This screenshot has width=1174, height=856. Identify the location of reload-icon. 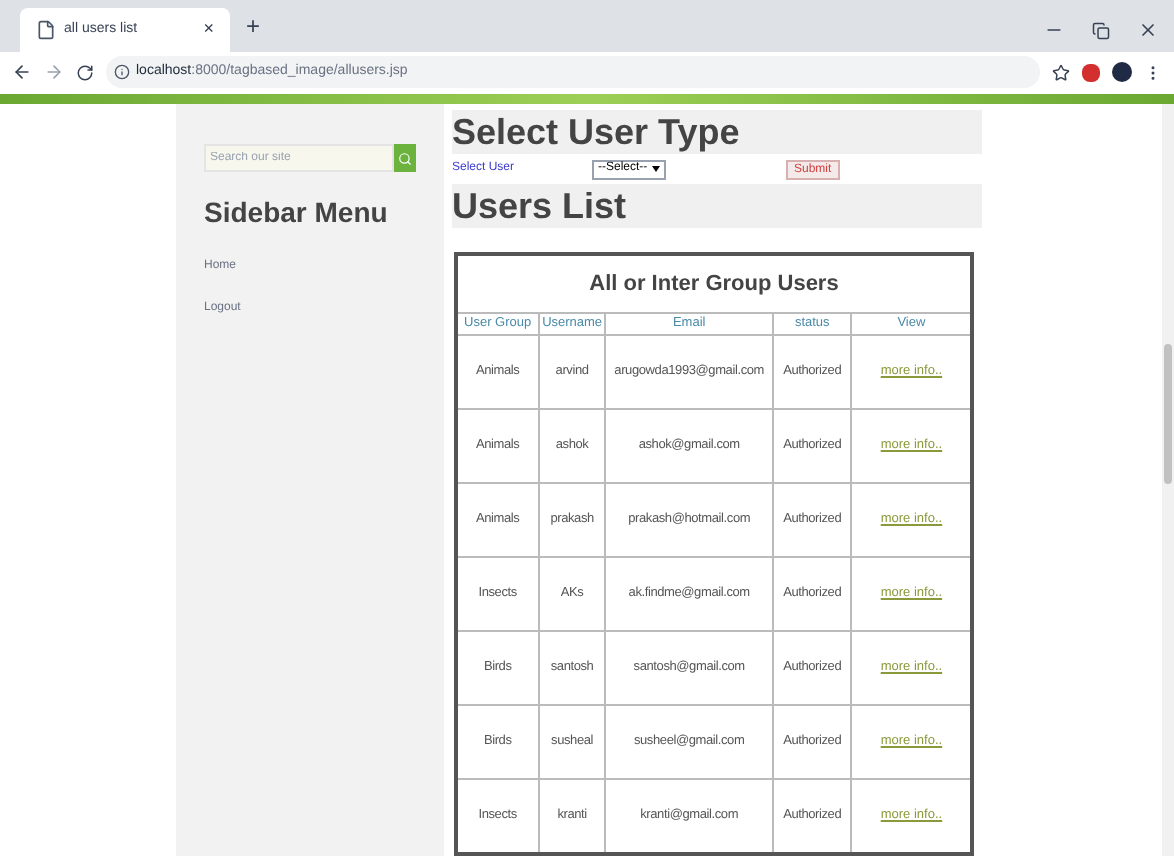
(85, 72).